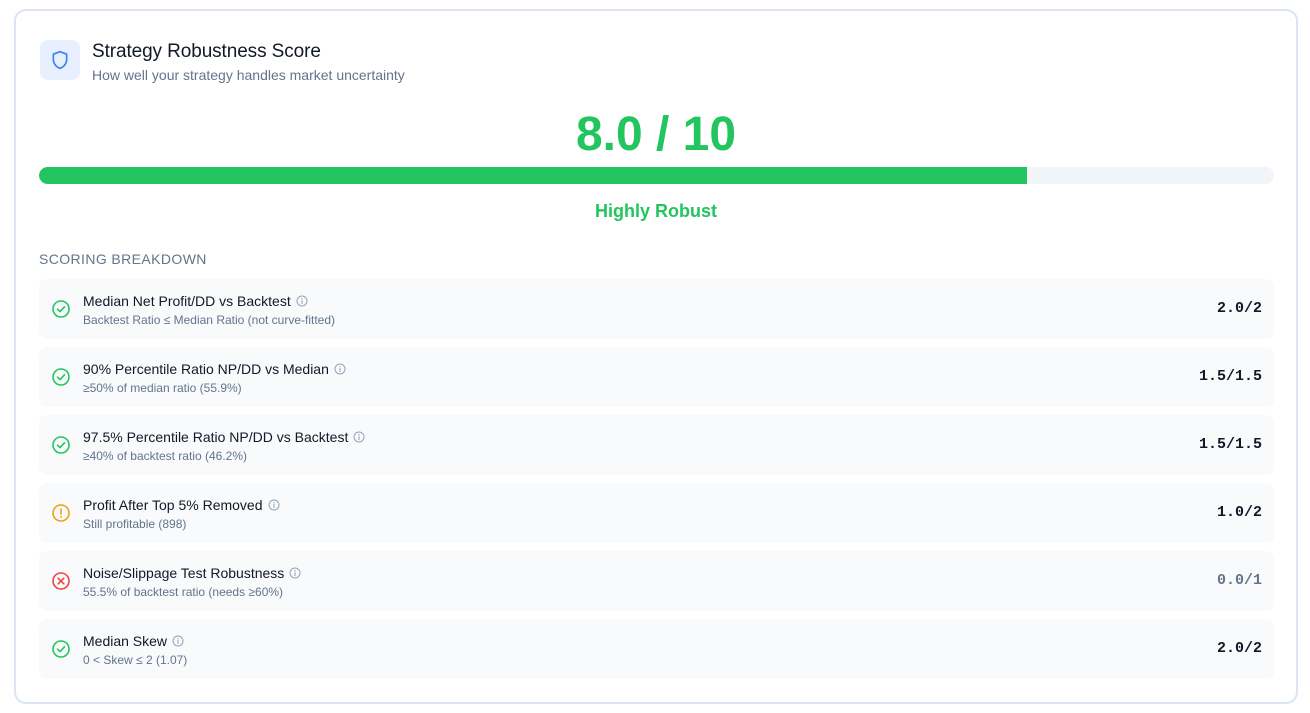  Describe the element at coordinates (656, 211) in the screenshot. I see `score-verdict: Highly Robust` at that location.